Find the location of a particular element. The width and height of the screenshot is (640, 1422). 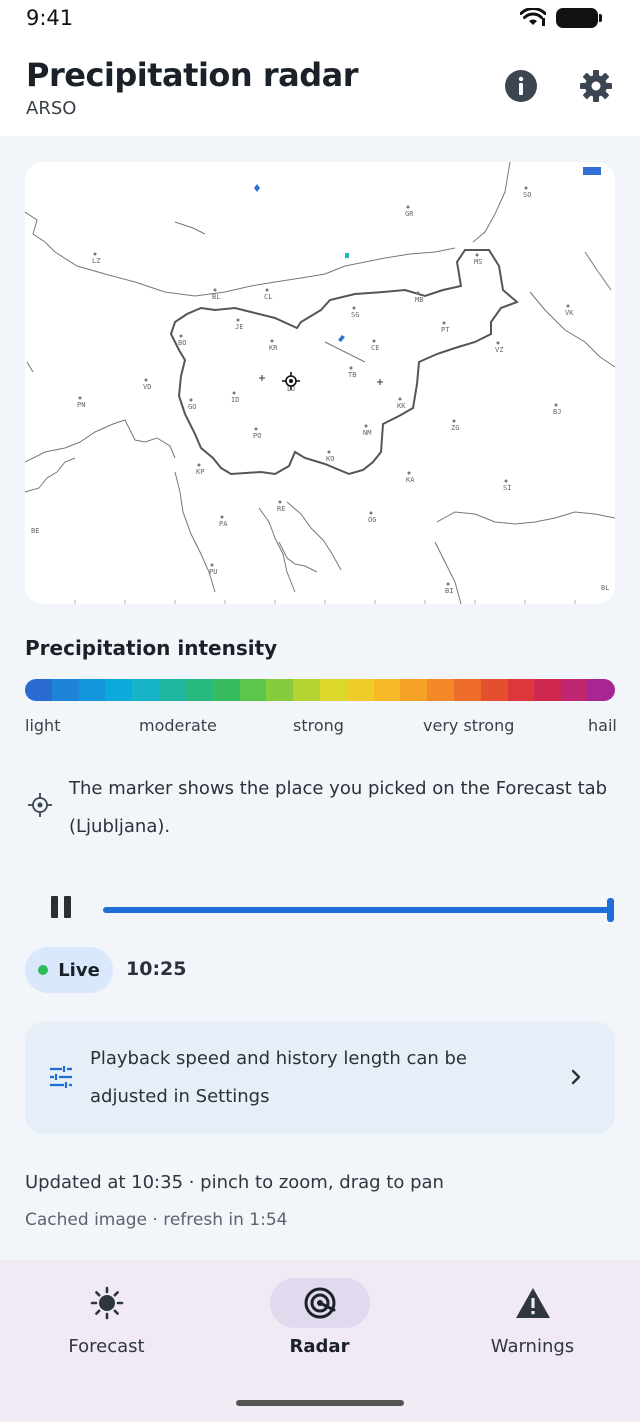

radar-icon is located at coordinates (319, 1303).